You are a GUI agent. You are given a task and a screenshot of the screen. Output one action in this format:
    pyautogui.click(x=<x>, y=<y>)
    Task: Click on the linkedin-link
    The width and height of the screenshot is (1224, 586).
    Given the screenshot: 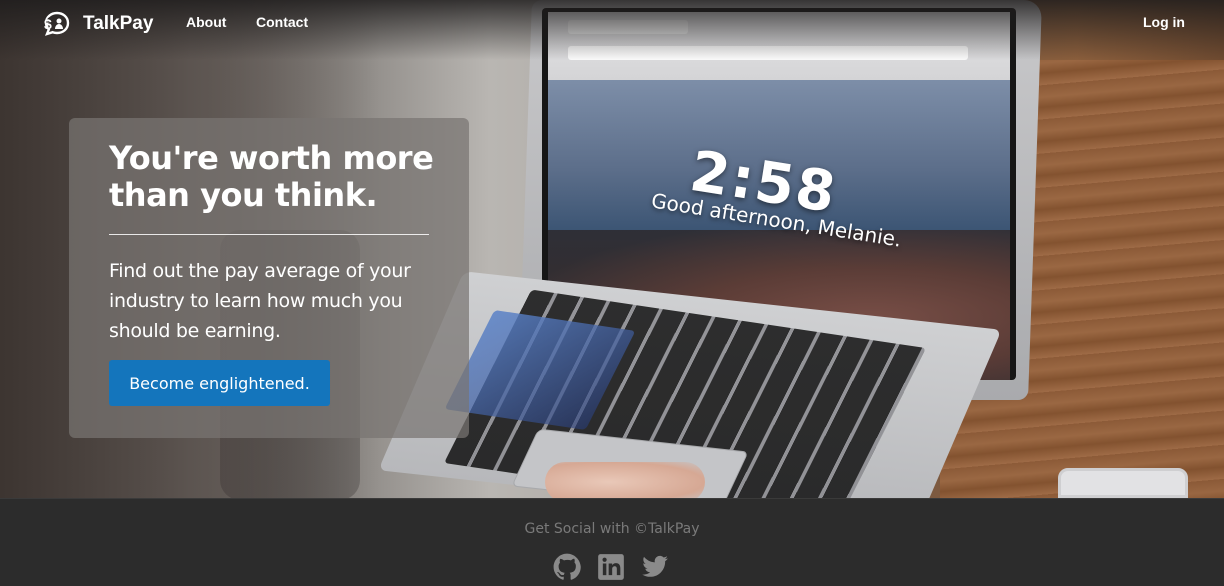 What is the action you would take?
    pyautogui.click(x=611, y=567)
    